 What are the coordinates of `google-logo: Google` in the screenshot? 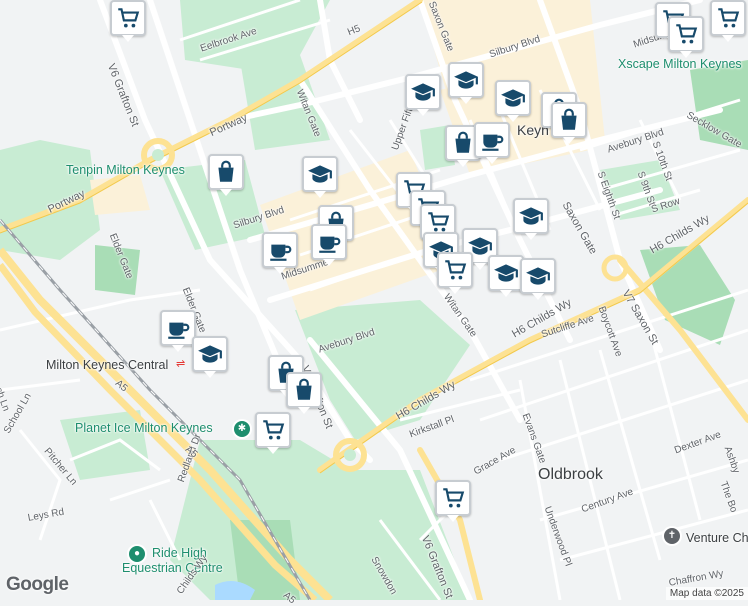 It's located at (37, 585).